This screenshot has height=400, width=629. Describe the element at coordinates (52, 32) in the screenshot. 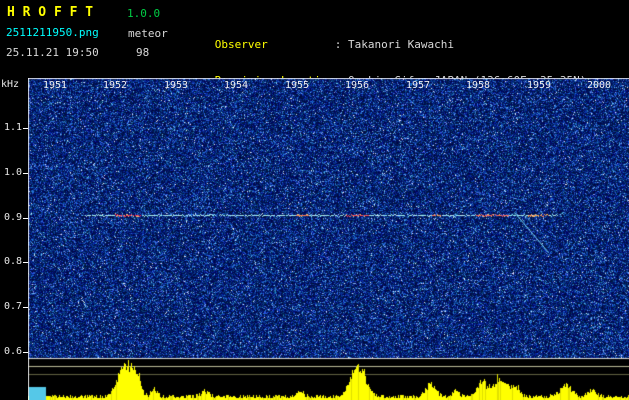

I see `output-filename: 2511211950.png` at that location.